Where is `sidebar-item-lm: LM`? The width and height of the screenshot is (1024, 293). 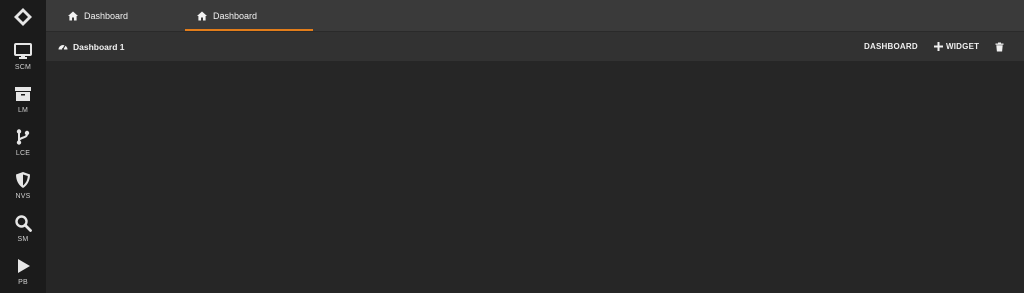 sidebar-item-lm: LM is located at coordinates (23, 99).